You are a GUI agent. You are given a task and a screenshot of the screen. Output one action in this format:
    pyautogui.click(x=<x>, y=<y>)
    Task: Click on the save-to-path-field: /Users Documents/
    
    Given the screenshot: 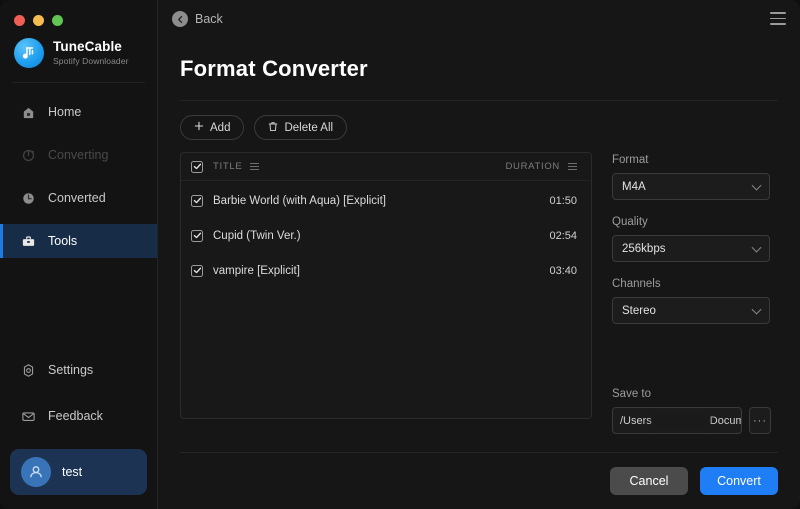 What is the action you would take?
    pyautogui.click(x=677, y=420)
    